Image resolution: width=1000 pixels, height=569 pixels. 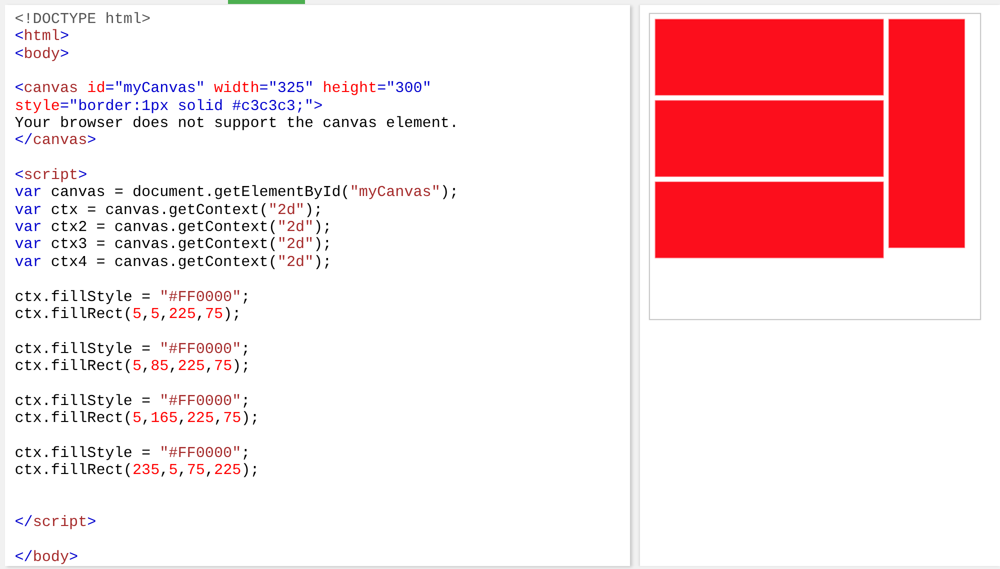 What do you see at coordinates (46, 557) in the screenshot?
I see `code-line: </body>` at bounding box center [46, 557].